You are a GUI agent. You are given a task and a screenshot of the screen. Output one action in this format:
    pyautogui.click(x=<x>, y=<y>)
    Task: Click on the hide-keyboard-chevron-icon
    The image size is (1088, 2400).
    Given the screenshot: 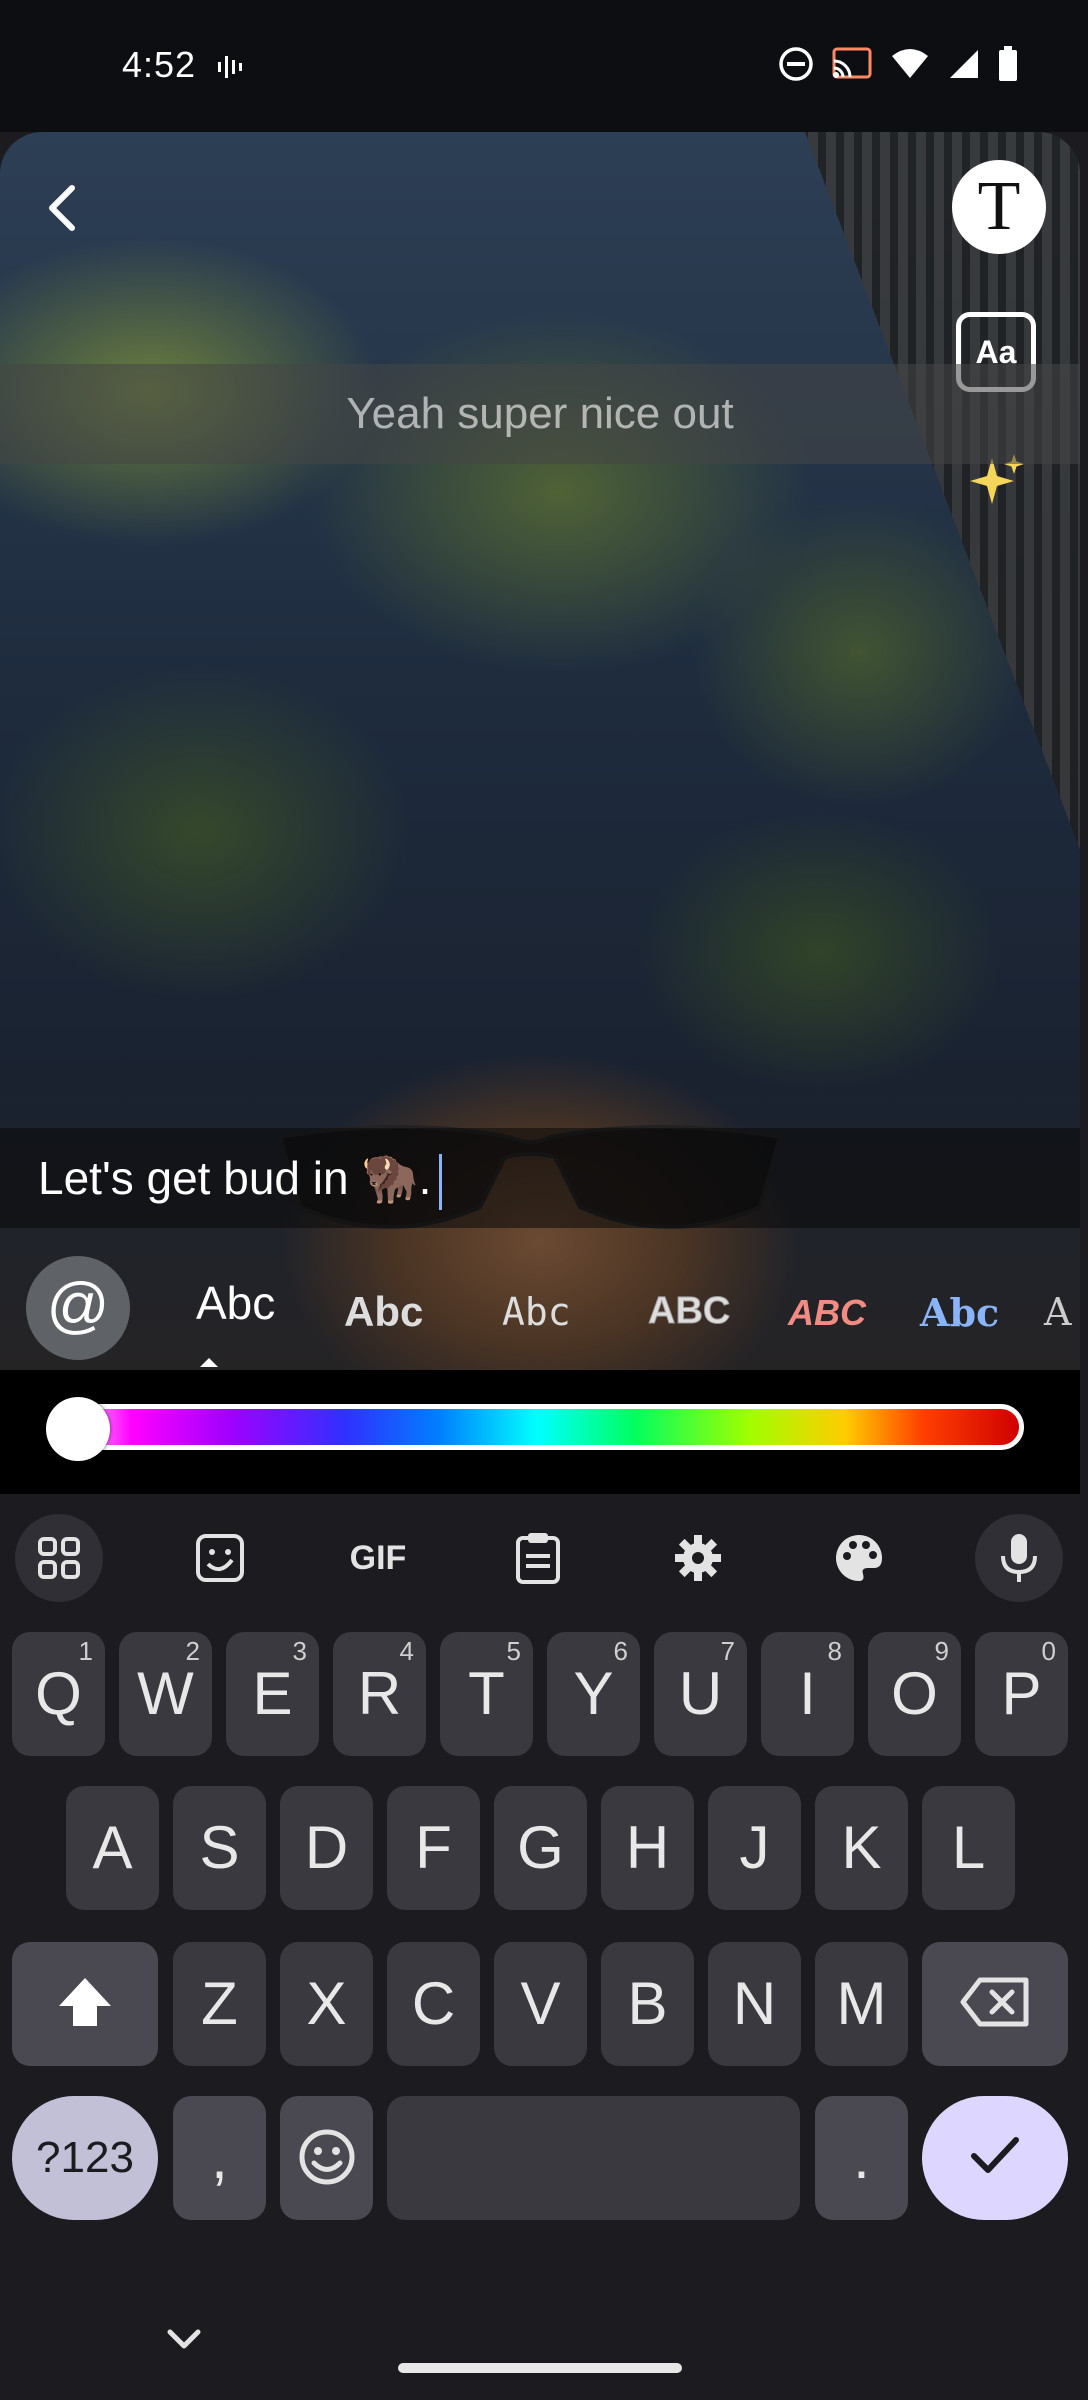 What is the action you would take?
    pyautogui.click(x=184, y=2339)
    